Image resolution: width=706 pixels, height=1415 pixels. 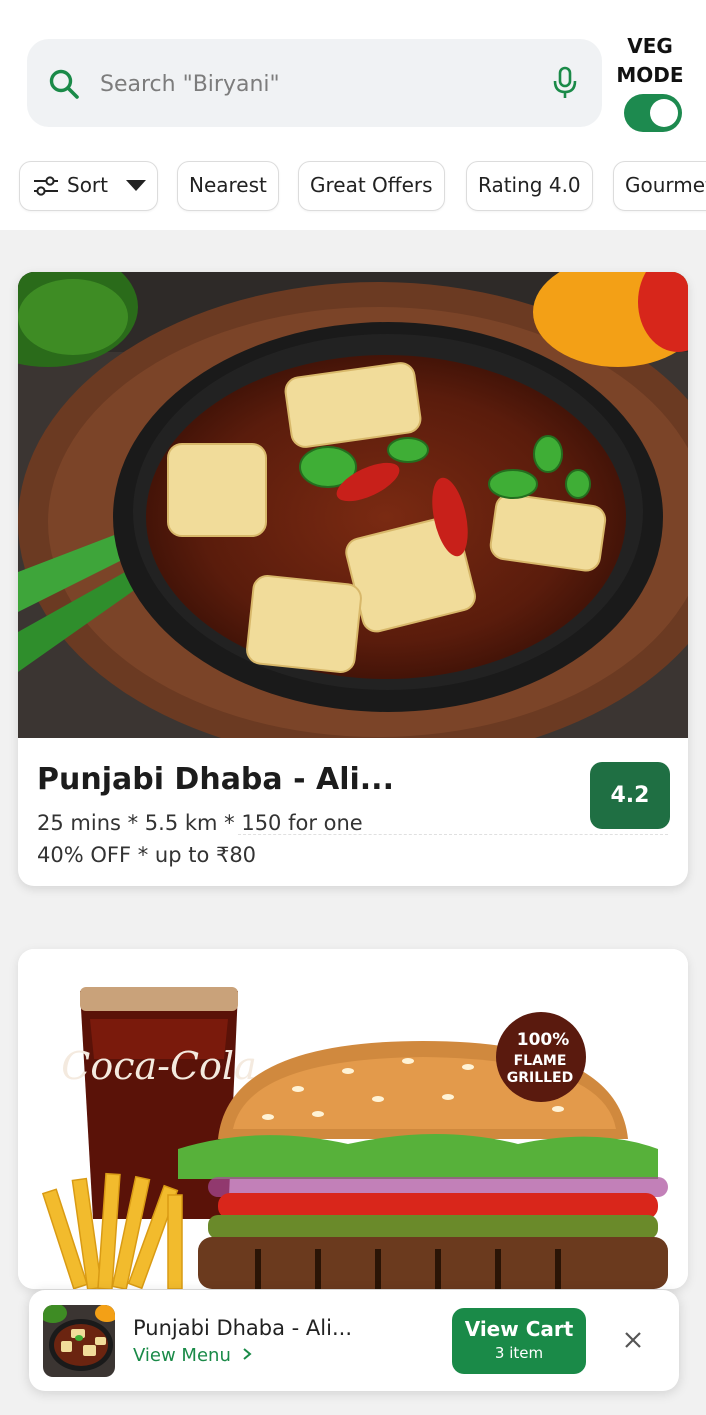 I want to click on chevron-right-icon, so click(x=247, y=1354).